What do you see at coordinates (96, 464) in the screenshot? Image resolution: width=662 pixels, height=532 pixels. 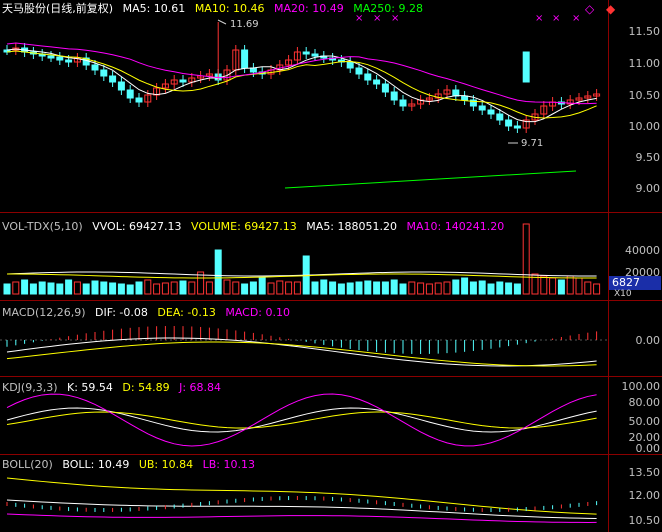 I see `boll-legend: BOLL: 10.49` at bounding box center [96, 464].